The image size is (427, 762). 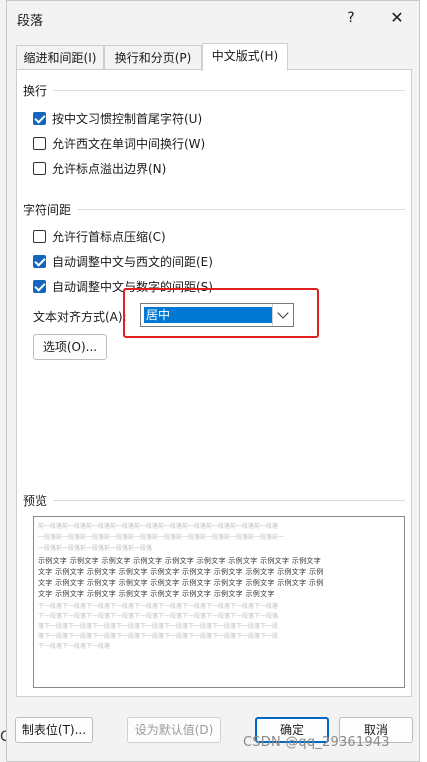 What do you see at coordinates (60, 57) in the screenshot?
I see `tab-indent-spacing: 缩进和间距(I)` at bounding box center [60, 57].